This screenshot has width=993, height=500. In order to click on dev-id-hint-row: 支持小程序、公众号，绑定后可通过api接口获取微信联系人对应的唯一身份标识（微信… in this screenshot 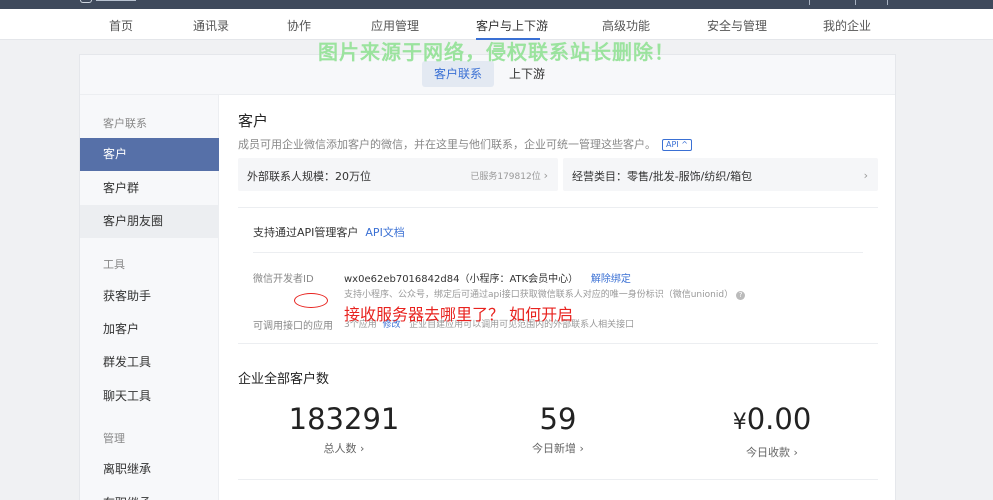, I will do `click(545, 293)`.